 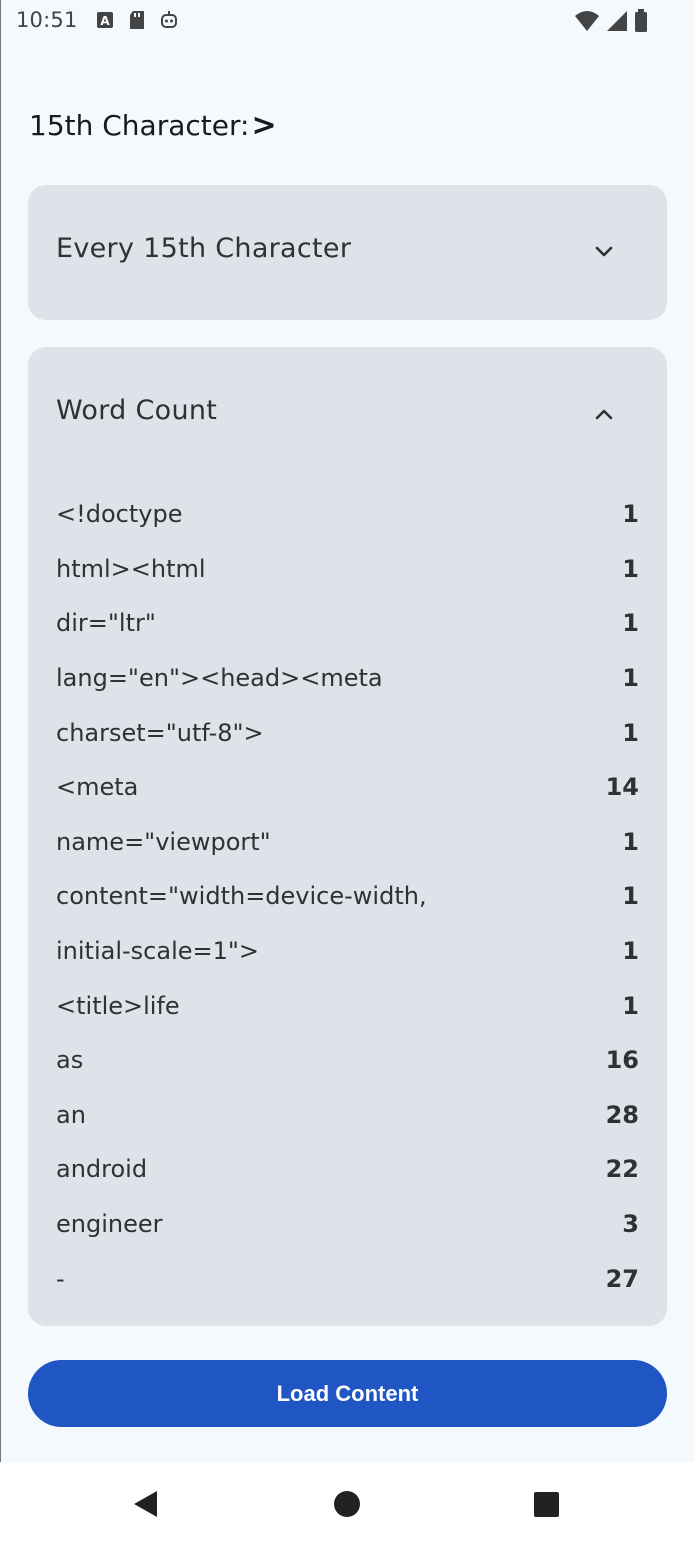 What do you see at coordinates (71, 1114) in the screenshot?
I see `word-text: an` at bounding box center [71, 1114].